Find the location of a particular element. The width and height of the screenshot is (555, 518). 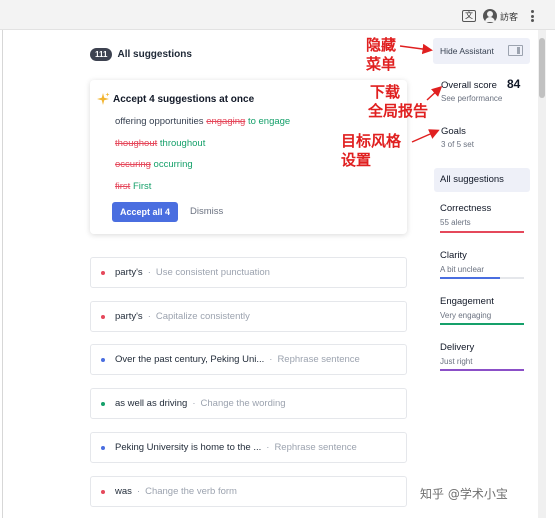

more-options-icon is located at coordinates (532, 16).